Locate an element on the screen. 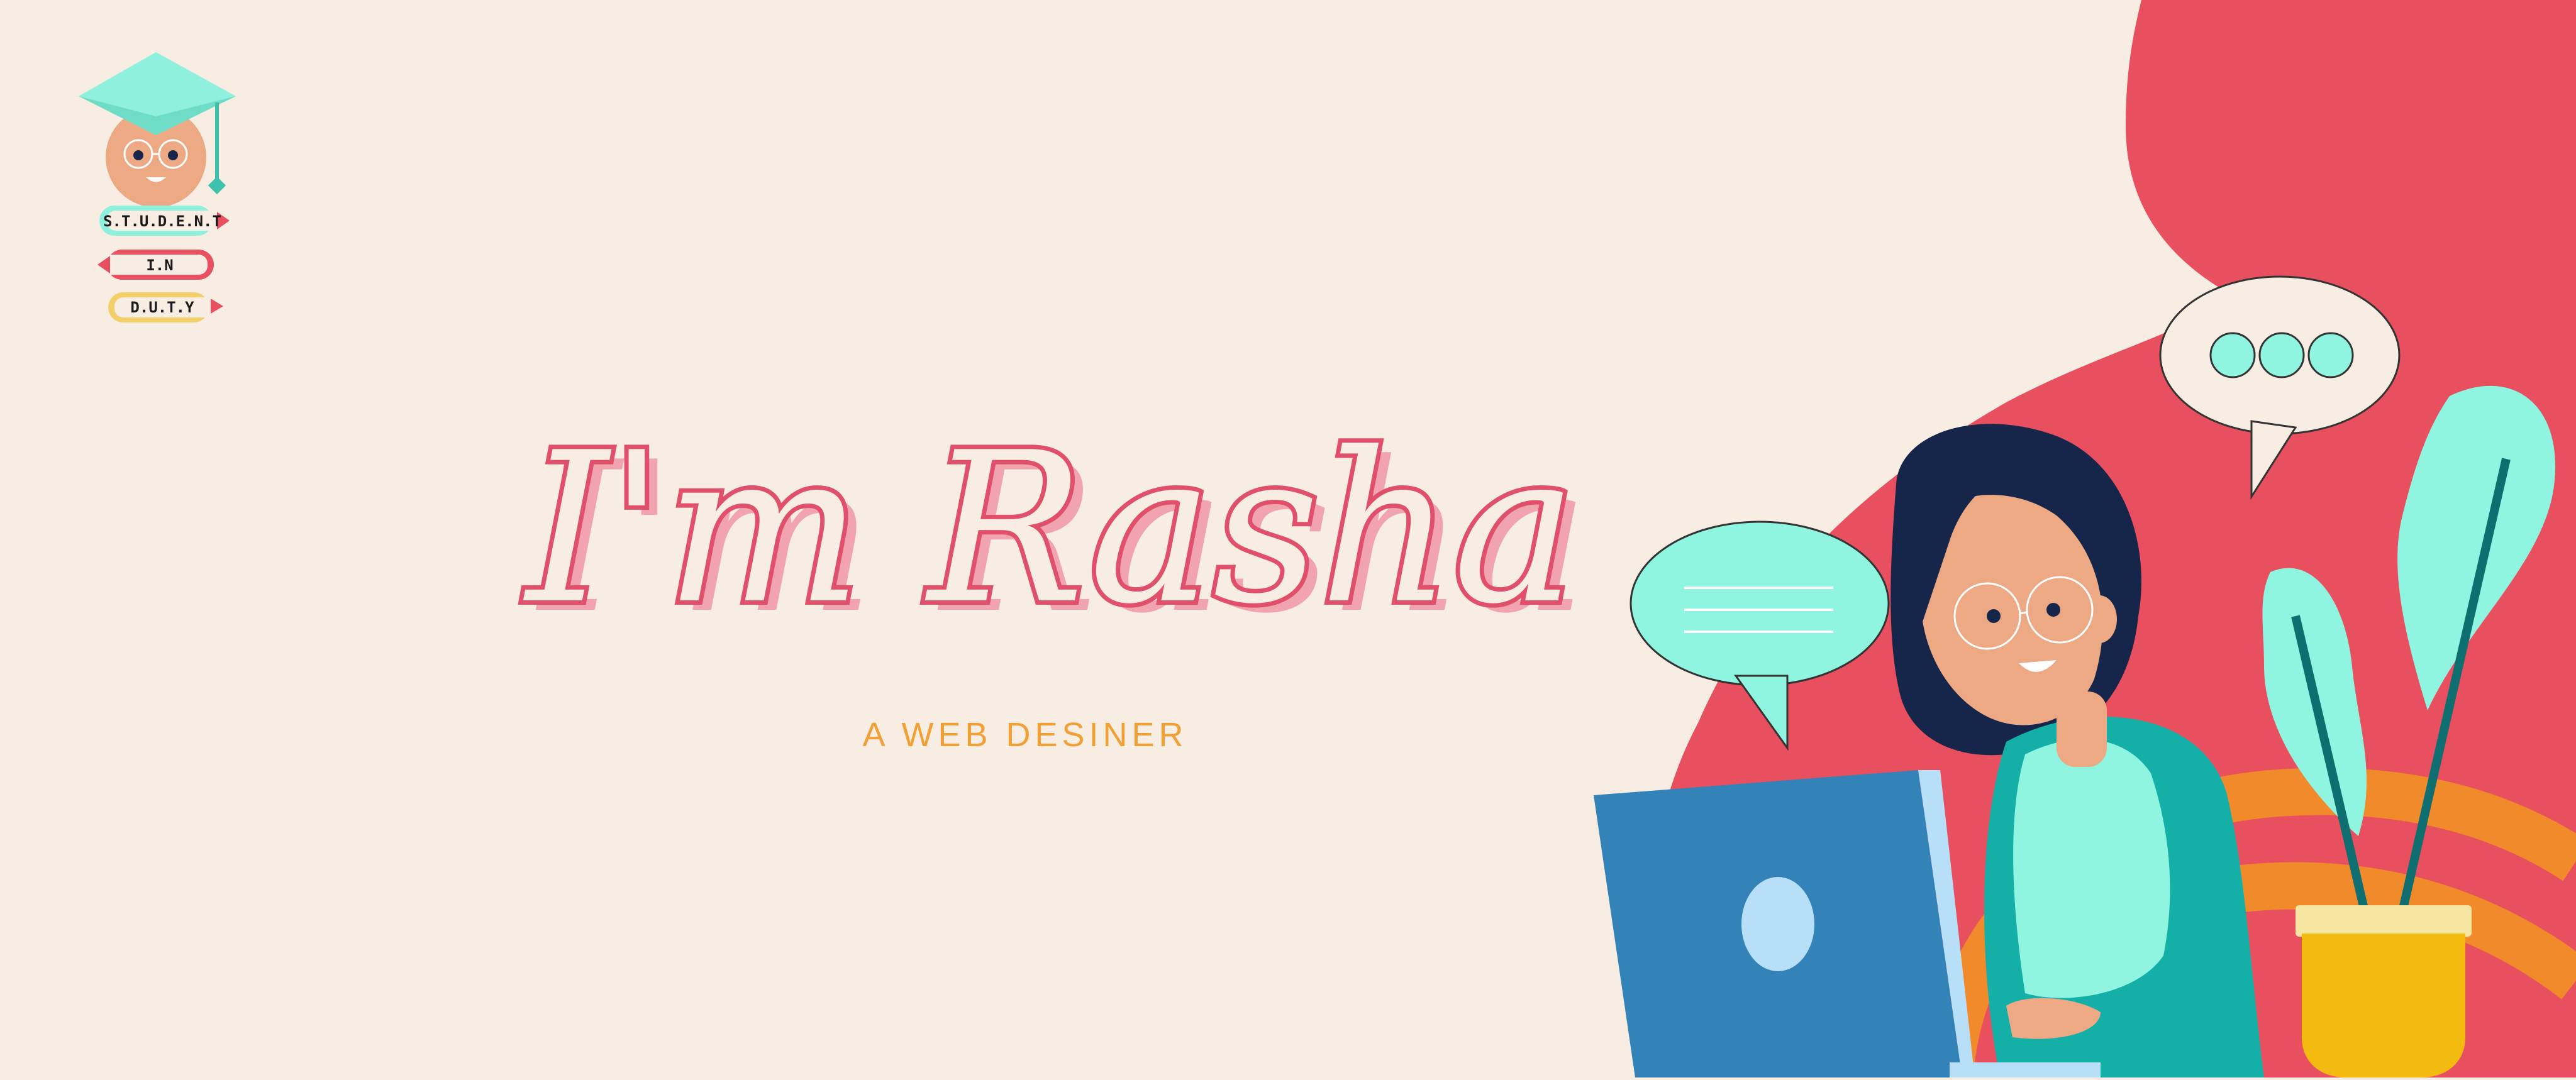 The height and width of the screenshot is (1080, 2576). graduate-avatar-icon: S.T.U.D.E.N.T I.N D.U.T.Y is located at coordinates (157, 187).